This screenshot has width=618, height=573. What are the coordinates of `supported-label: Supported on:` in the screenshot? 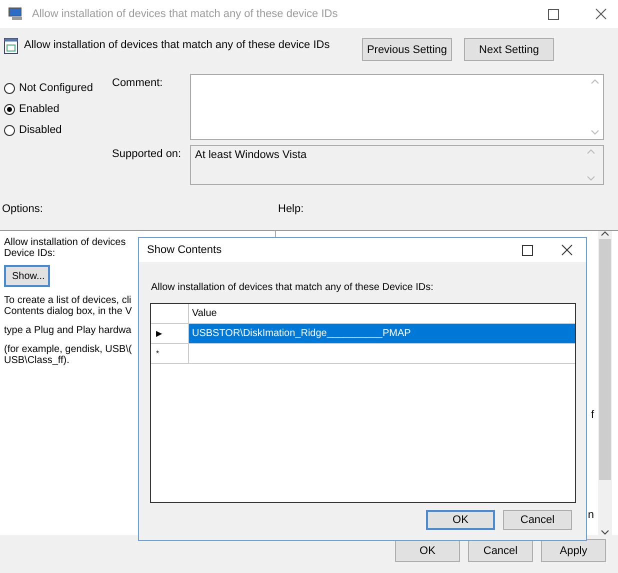 It's located at (147, 154).